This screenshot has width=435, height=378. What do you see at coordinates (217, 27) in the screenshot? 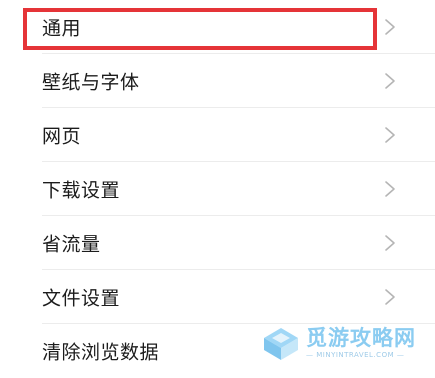
I see `settings-item-general: 通用` at bounding box center [217, 27].